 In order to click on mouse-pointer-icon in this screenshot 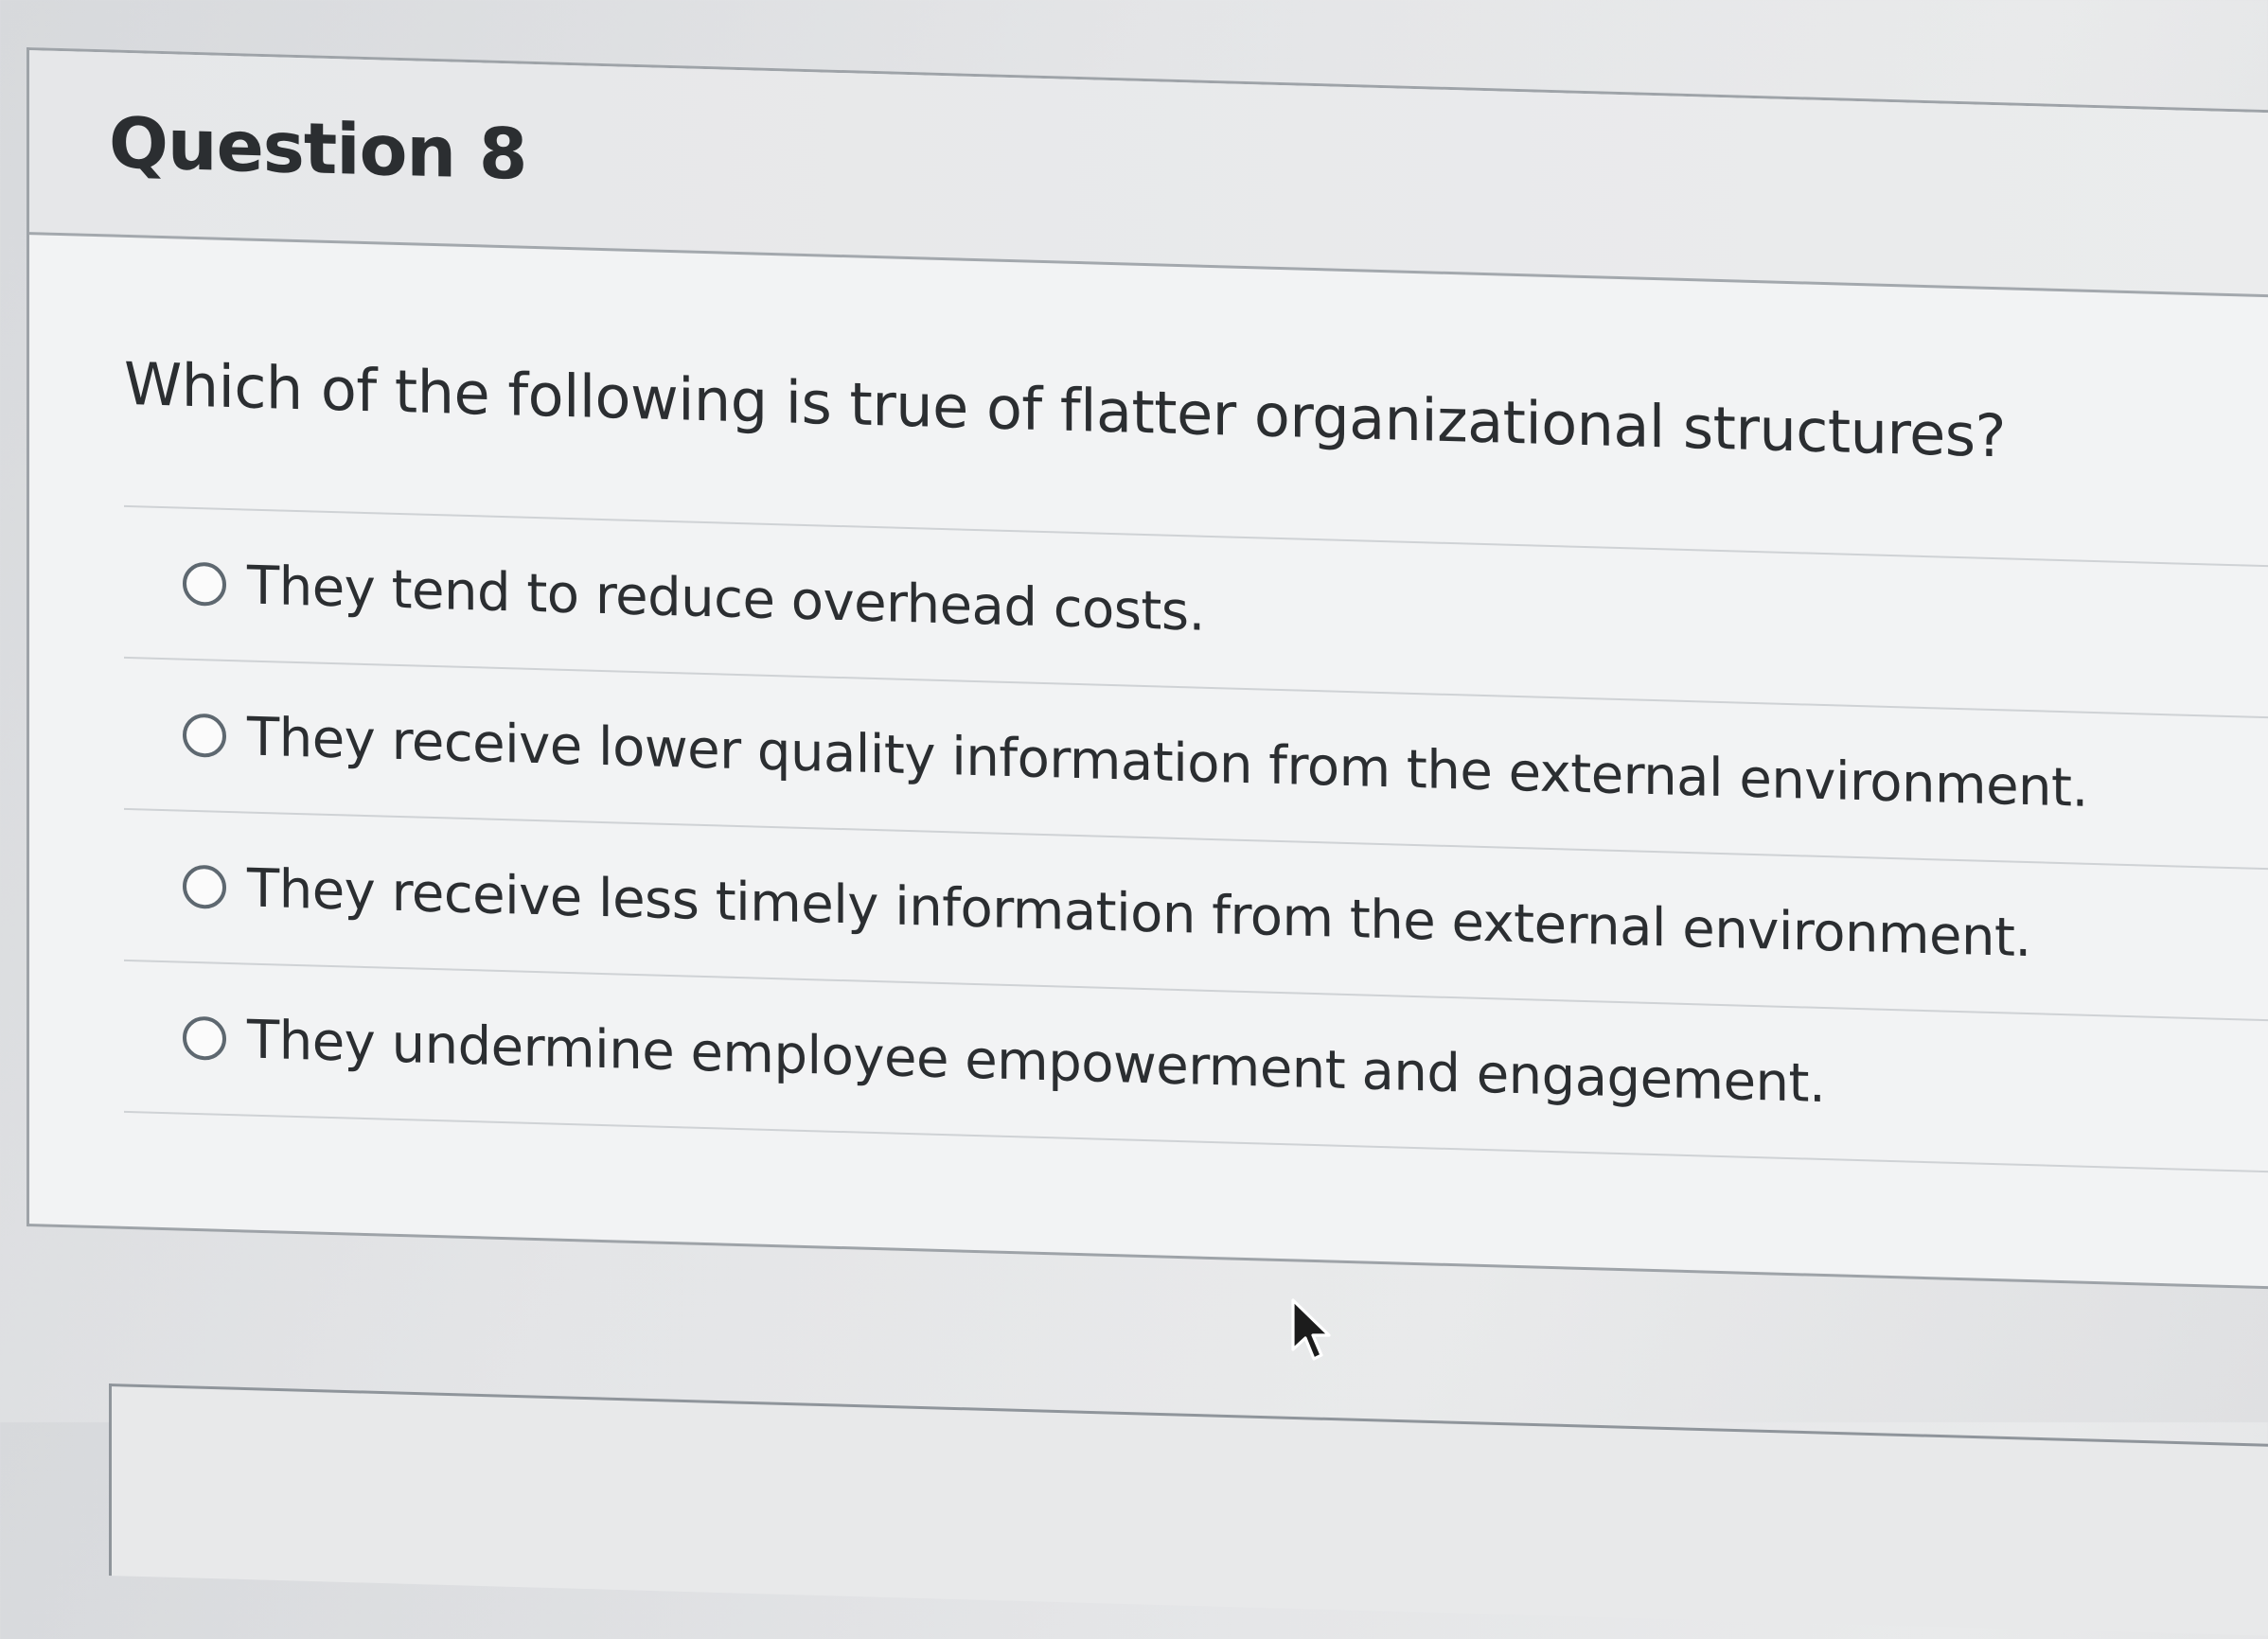, I will do `click(1311, 1330)`.